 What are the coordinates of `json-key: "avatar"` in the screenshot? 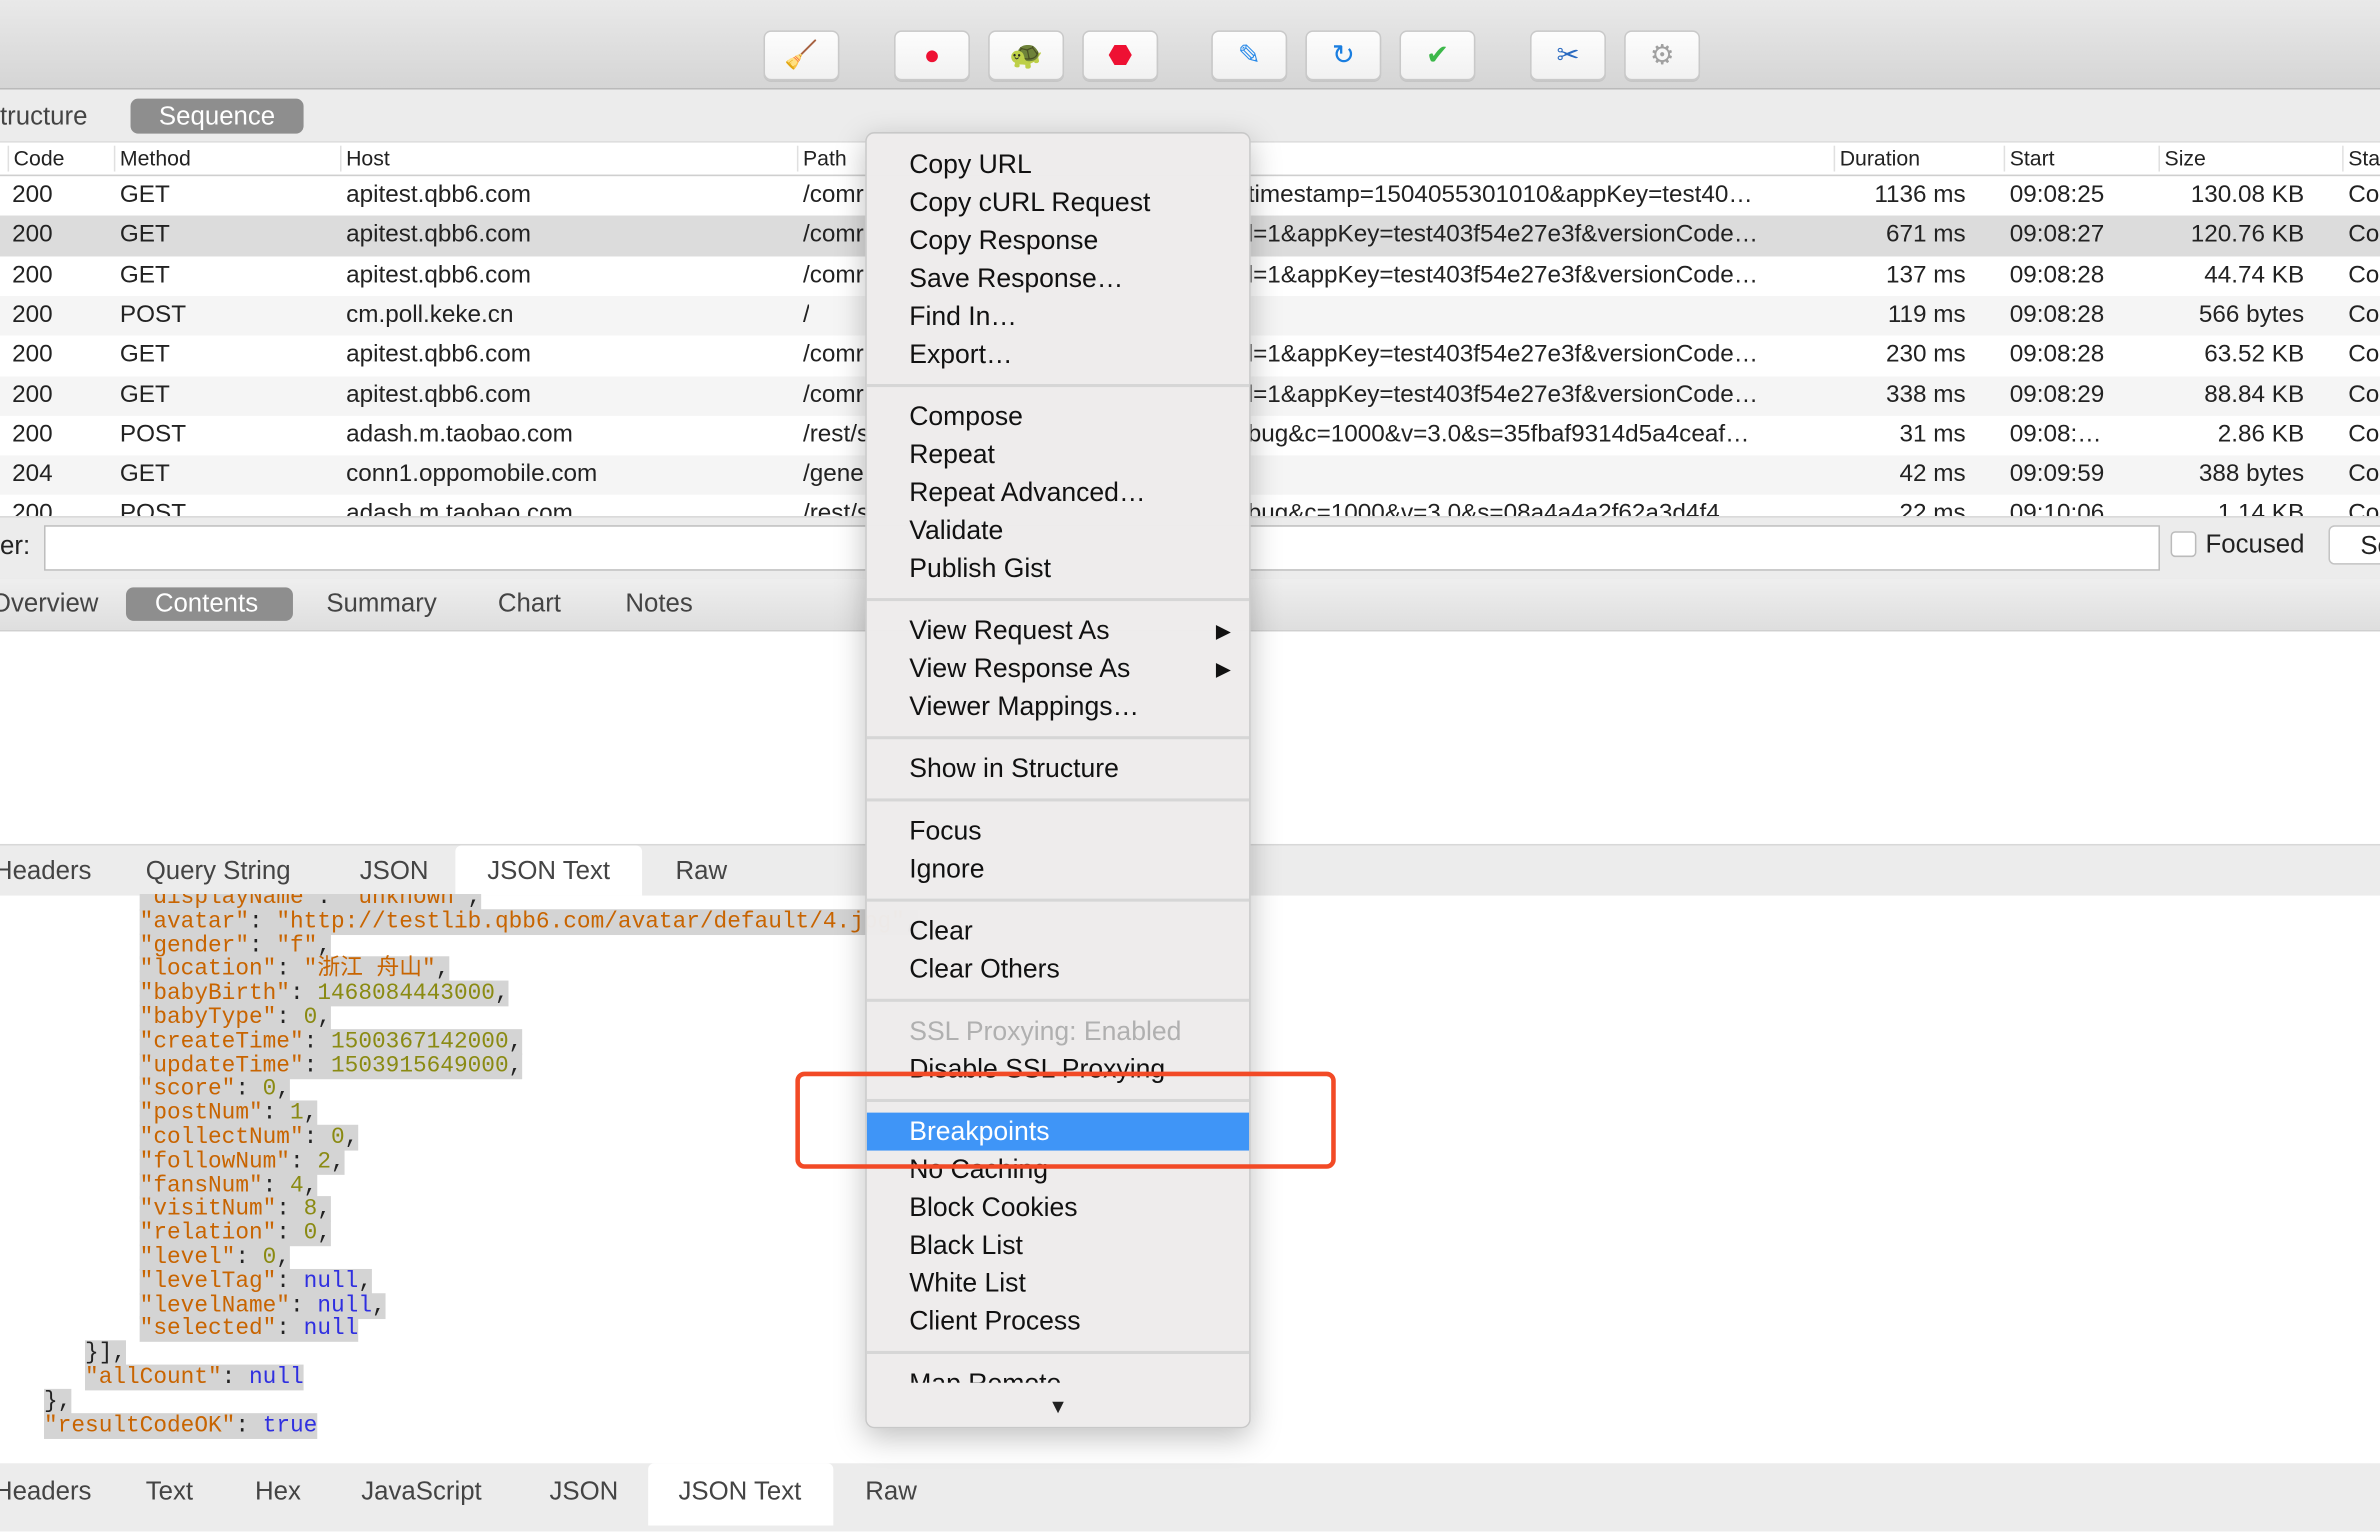 It's located at (194, 921).